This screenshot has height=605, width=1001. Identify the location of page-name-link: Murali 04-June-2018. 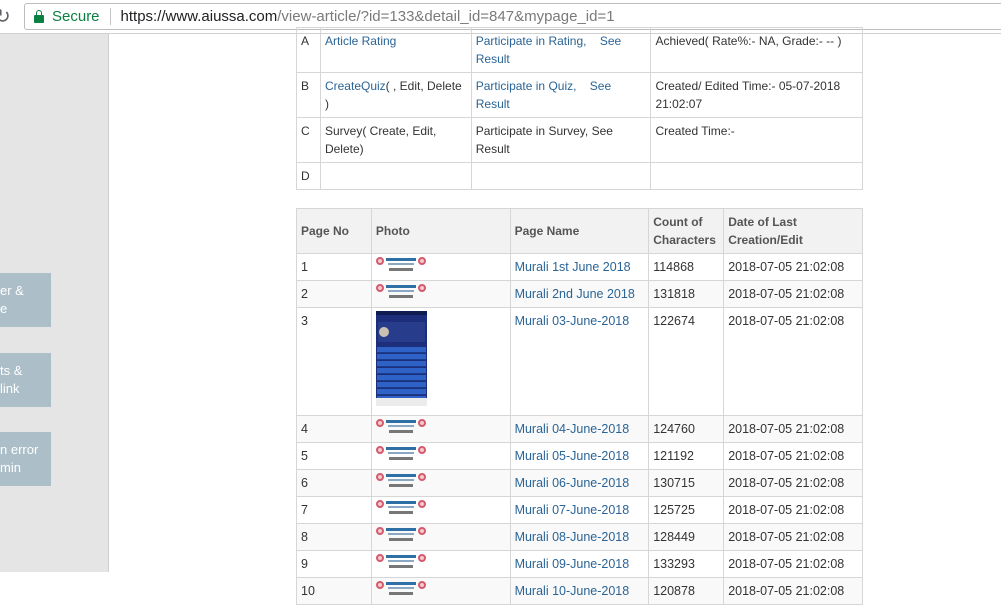
(572, 429).